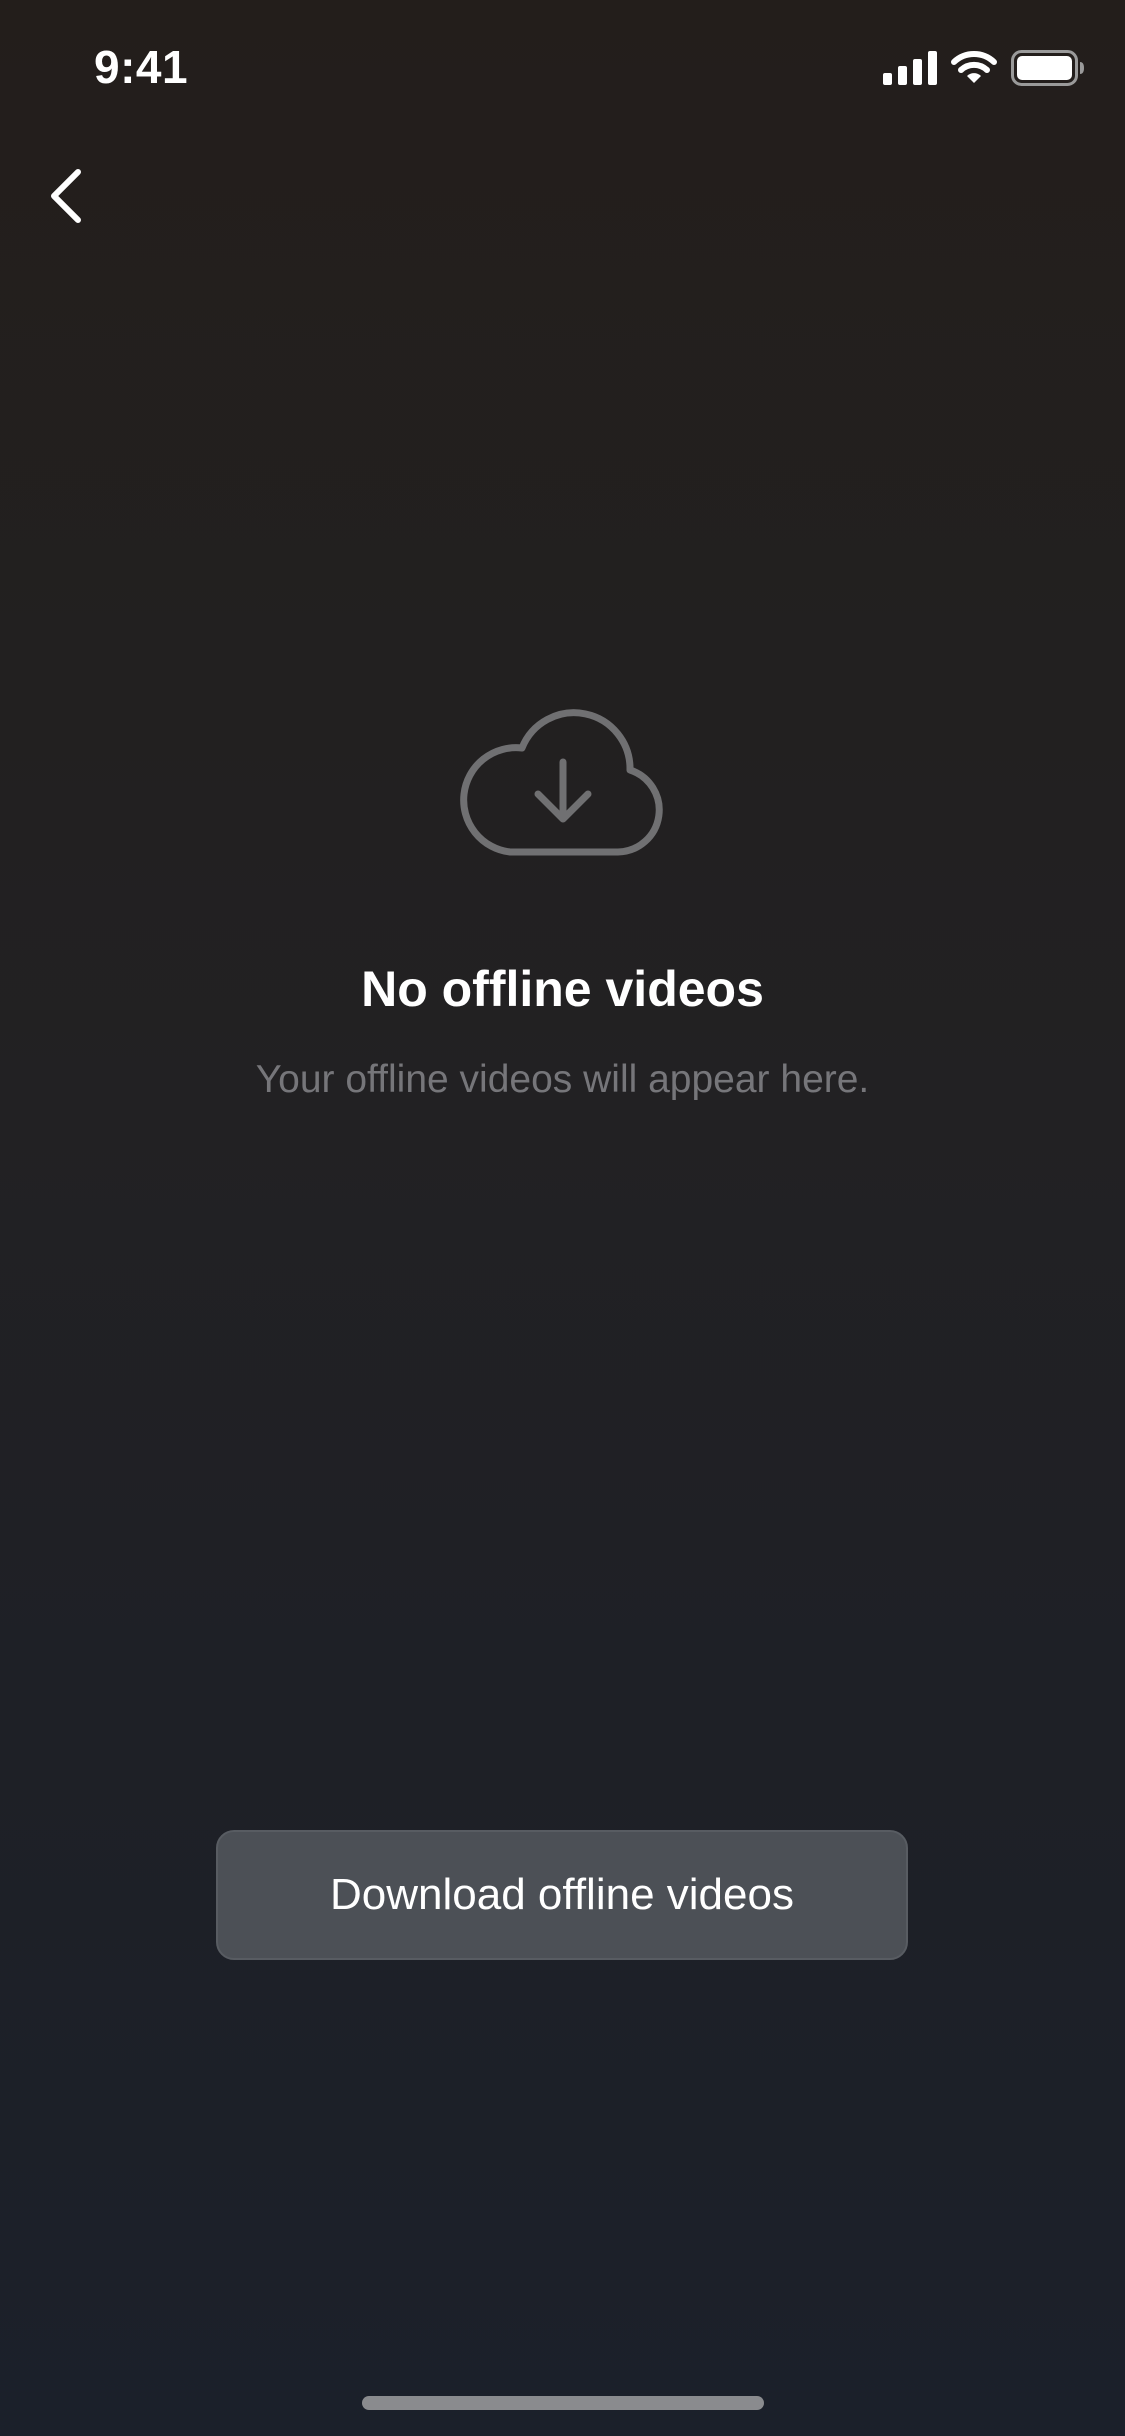 This screenshot has width=1125, height=2436. I want to click on status-icons, so click(984, 68).